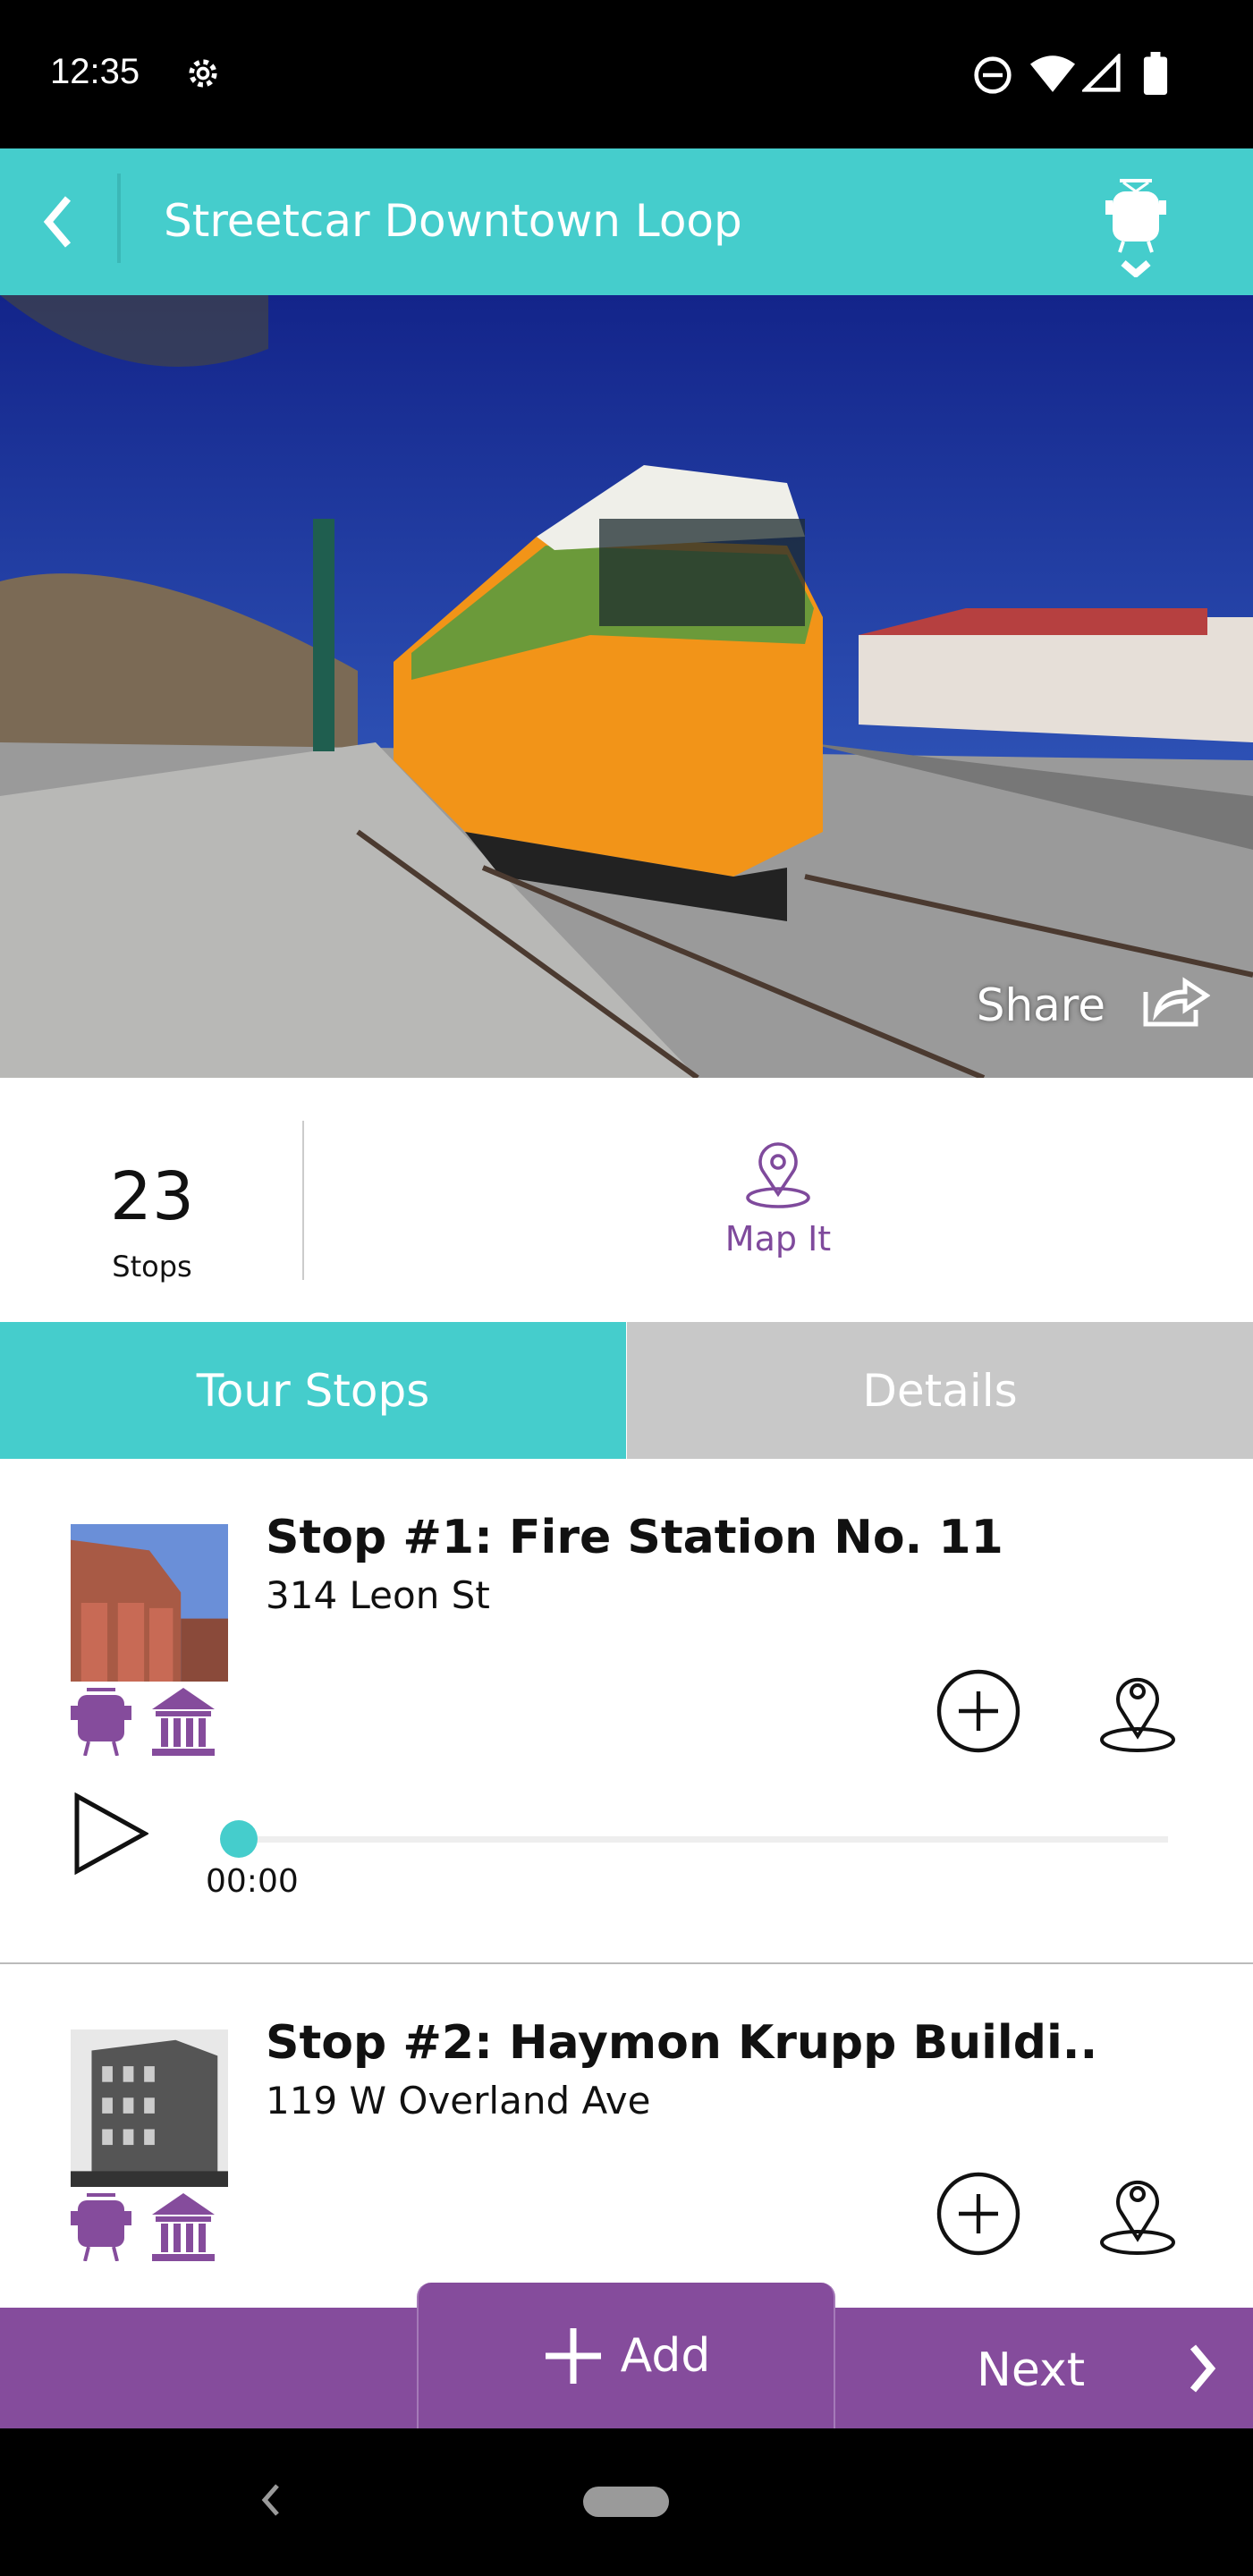  What do you see at coordinates (239, 1839) in the screenshot?
I see `audio-progress-thumb` at bounding box center [239, 1839].